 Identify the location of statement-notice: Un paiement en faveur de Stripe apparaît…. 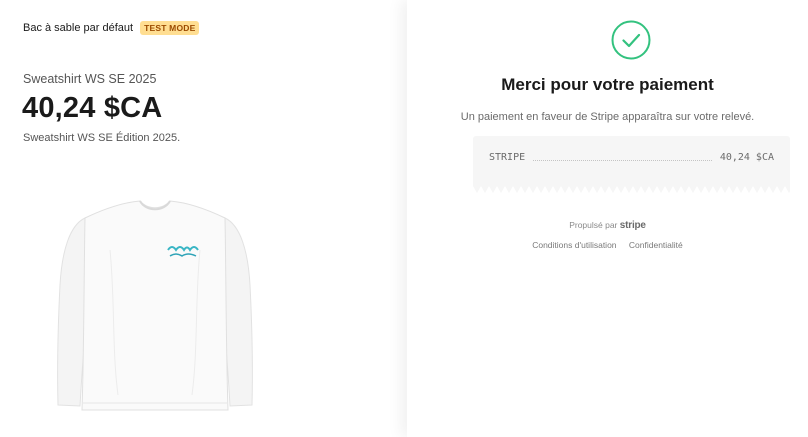
(607, 117).